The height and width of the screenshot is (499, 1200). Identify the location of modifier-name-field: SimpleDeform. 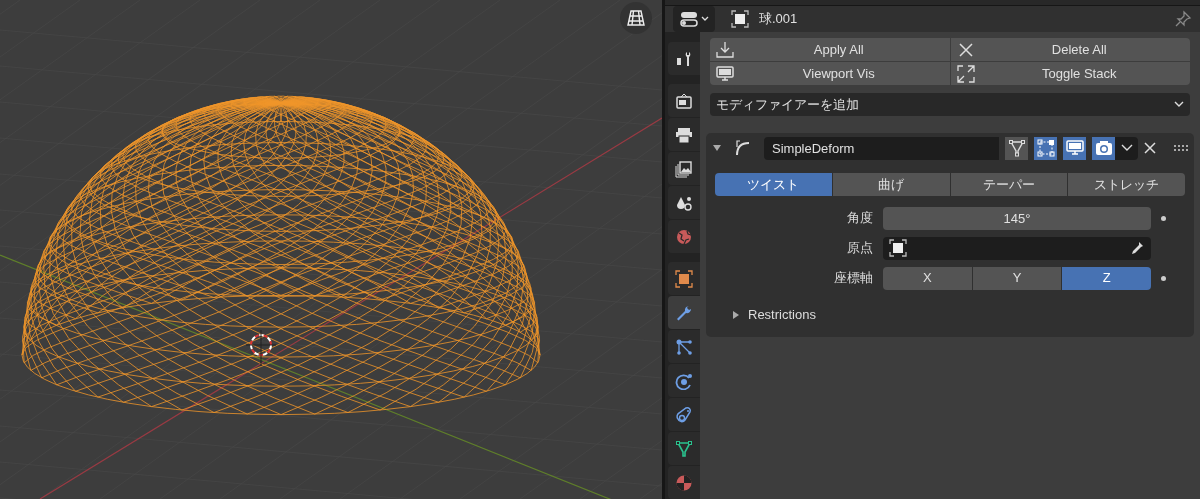
(881, 148).